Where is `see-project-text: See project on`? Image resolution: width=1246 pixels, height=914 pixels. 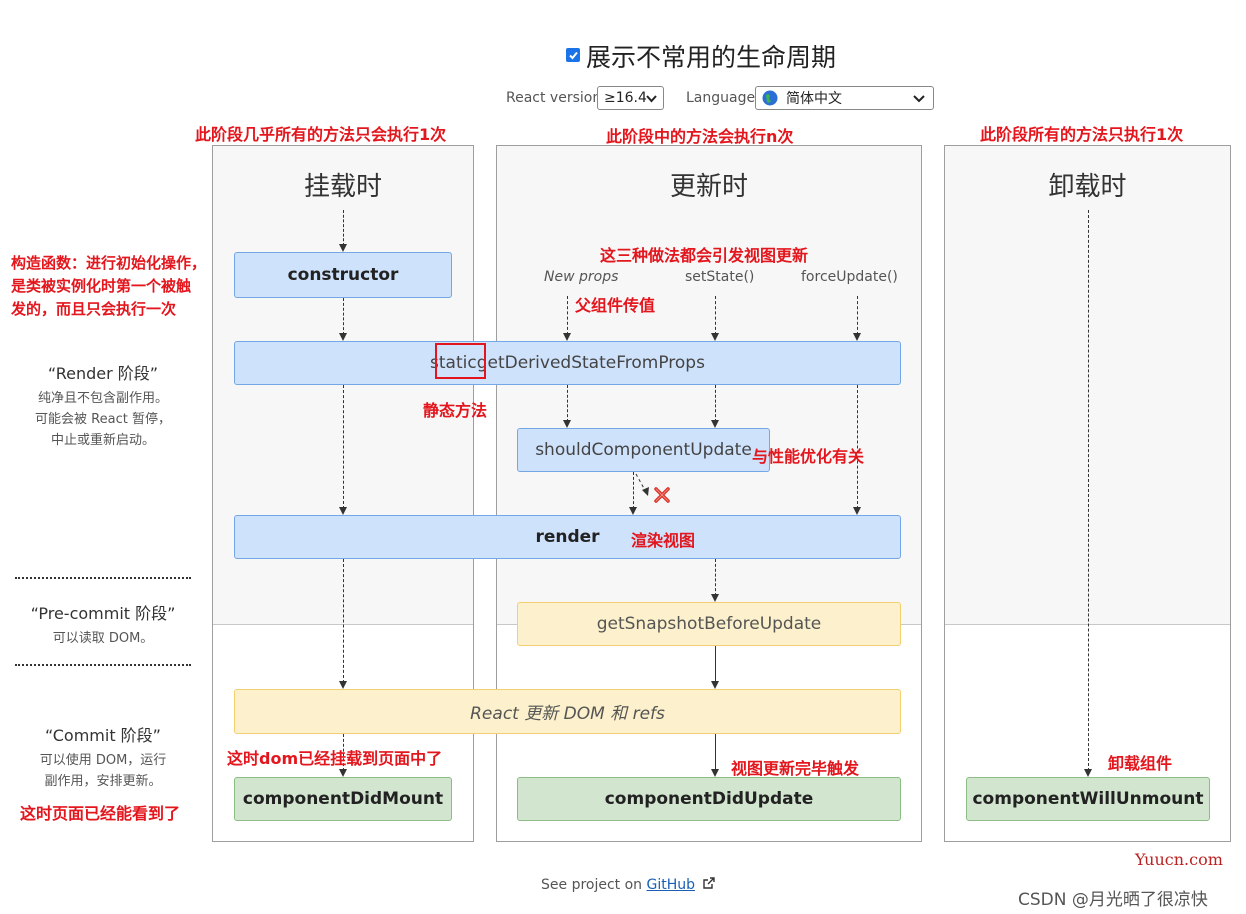 see-project-text: See project on is located at coordinates (594, 885).